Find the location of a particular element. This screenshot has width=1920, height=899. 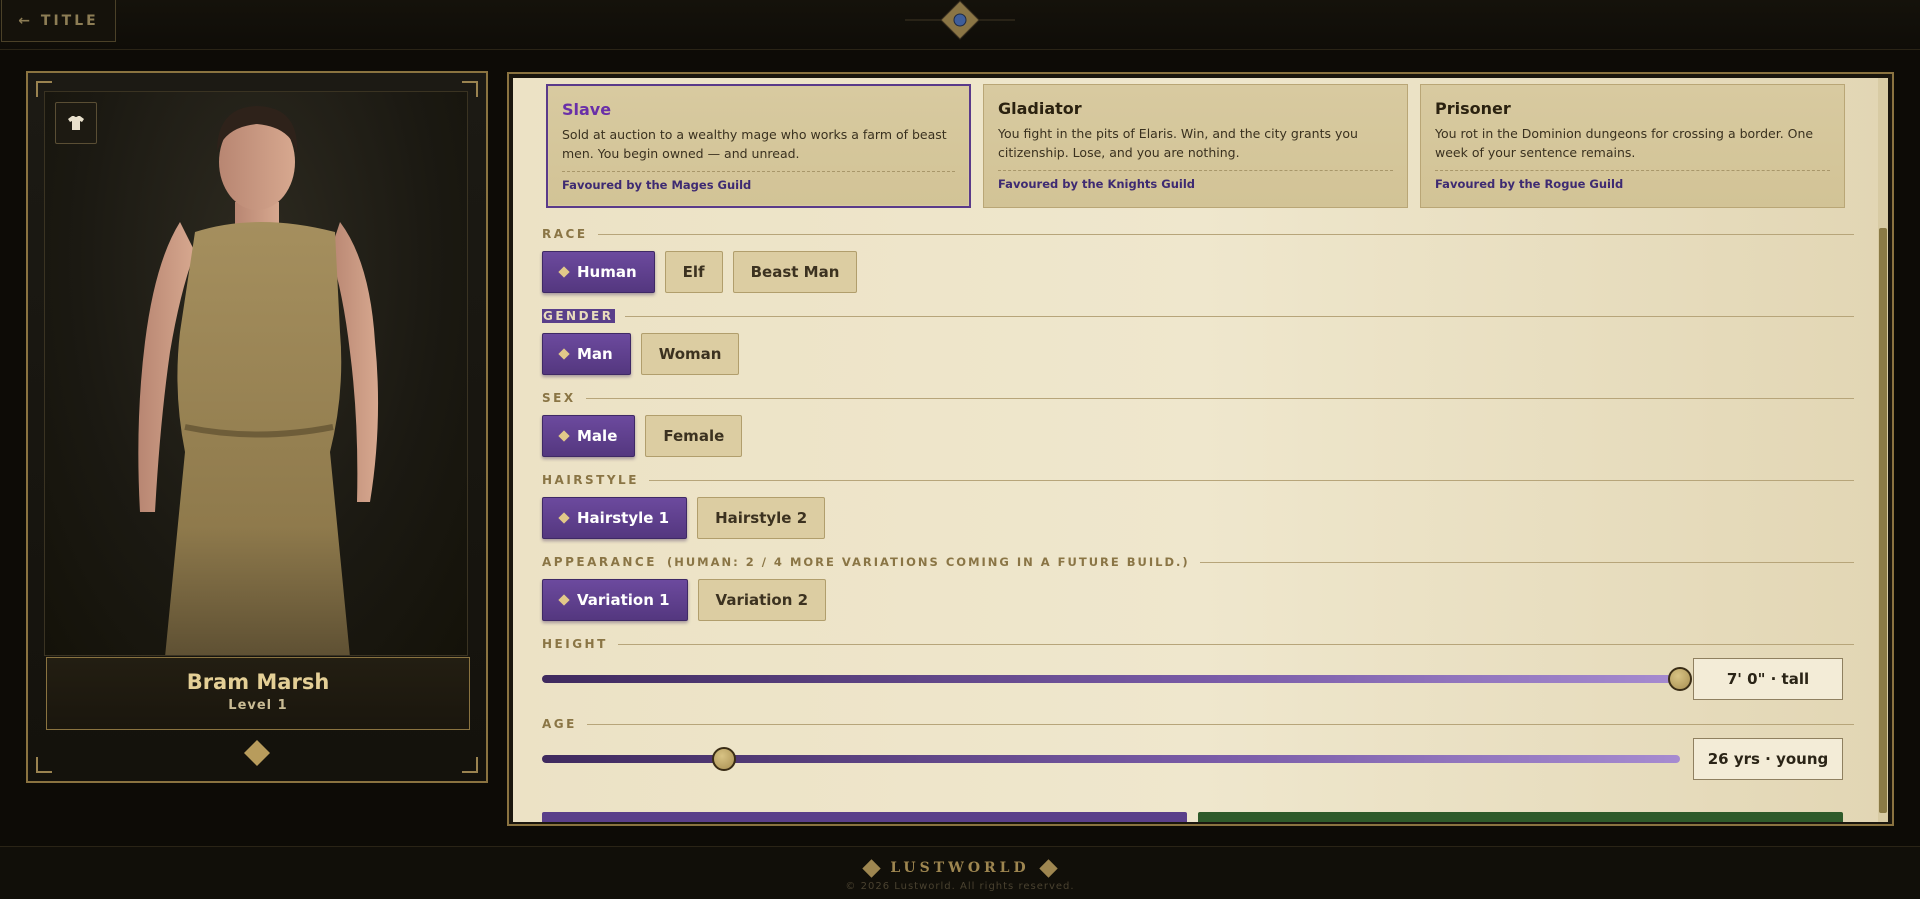

hairstyle-option-1: Hairstyle 1 is located at coordinates (615, 518).